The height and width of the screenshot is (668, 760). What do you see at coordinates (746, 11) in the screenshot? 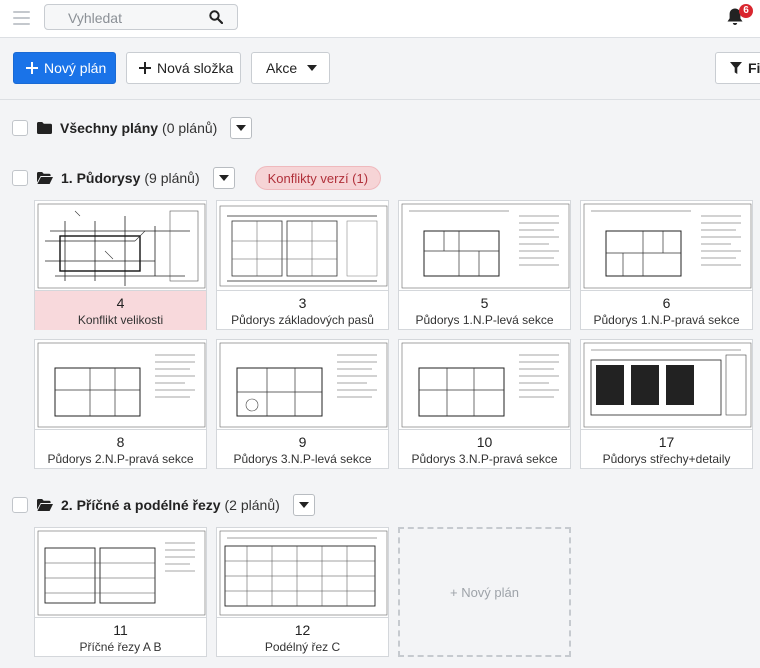
I see `notification-badge: 6` at bounding box center [746, 11].